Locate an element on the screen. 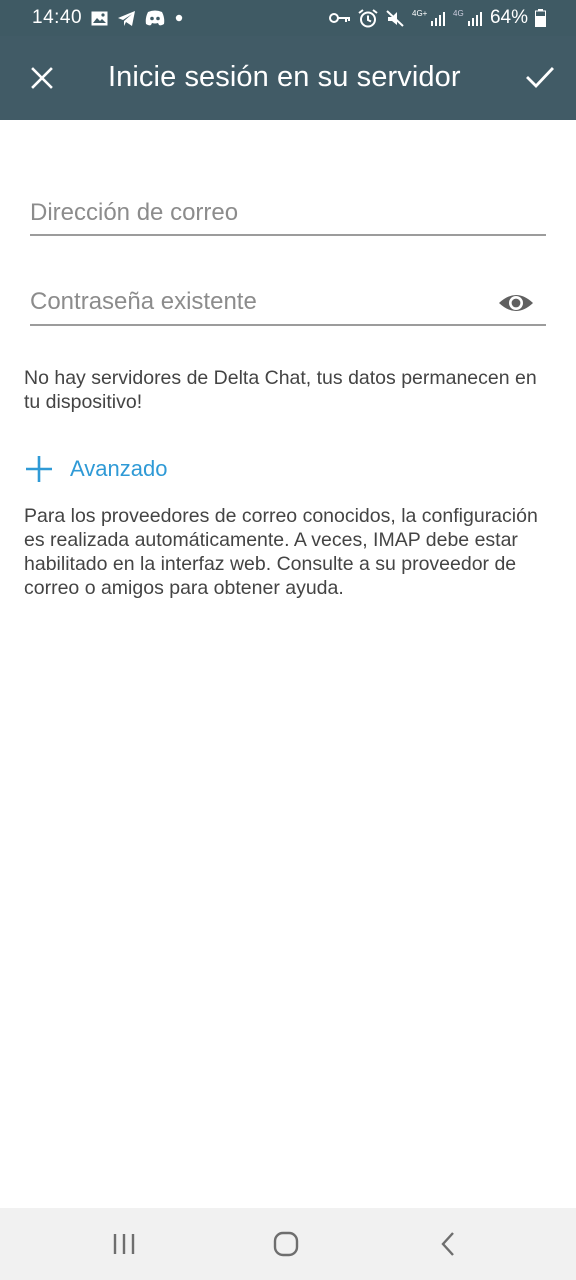 This screenshot has width=576, height=1280. app-bar: Inicie sesión en su servidor is located at coordinates (288, 78).